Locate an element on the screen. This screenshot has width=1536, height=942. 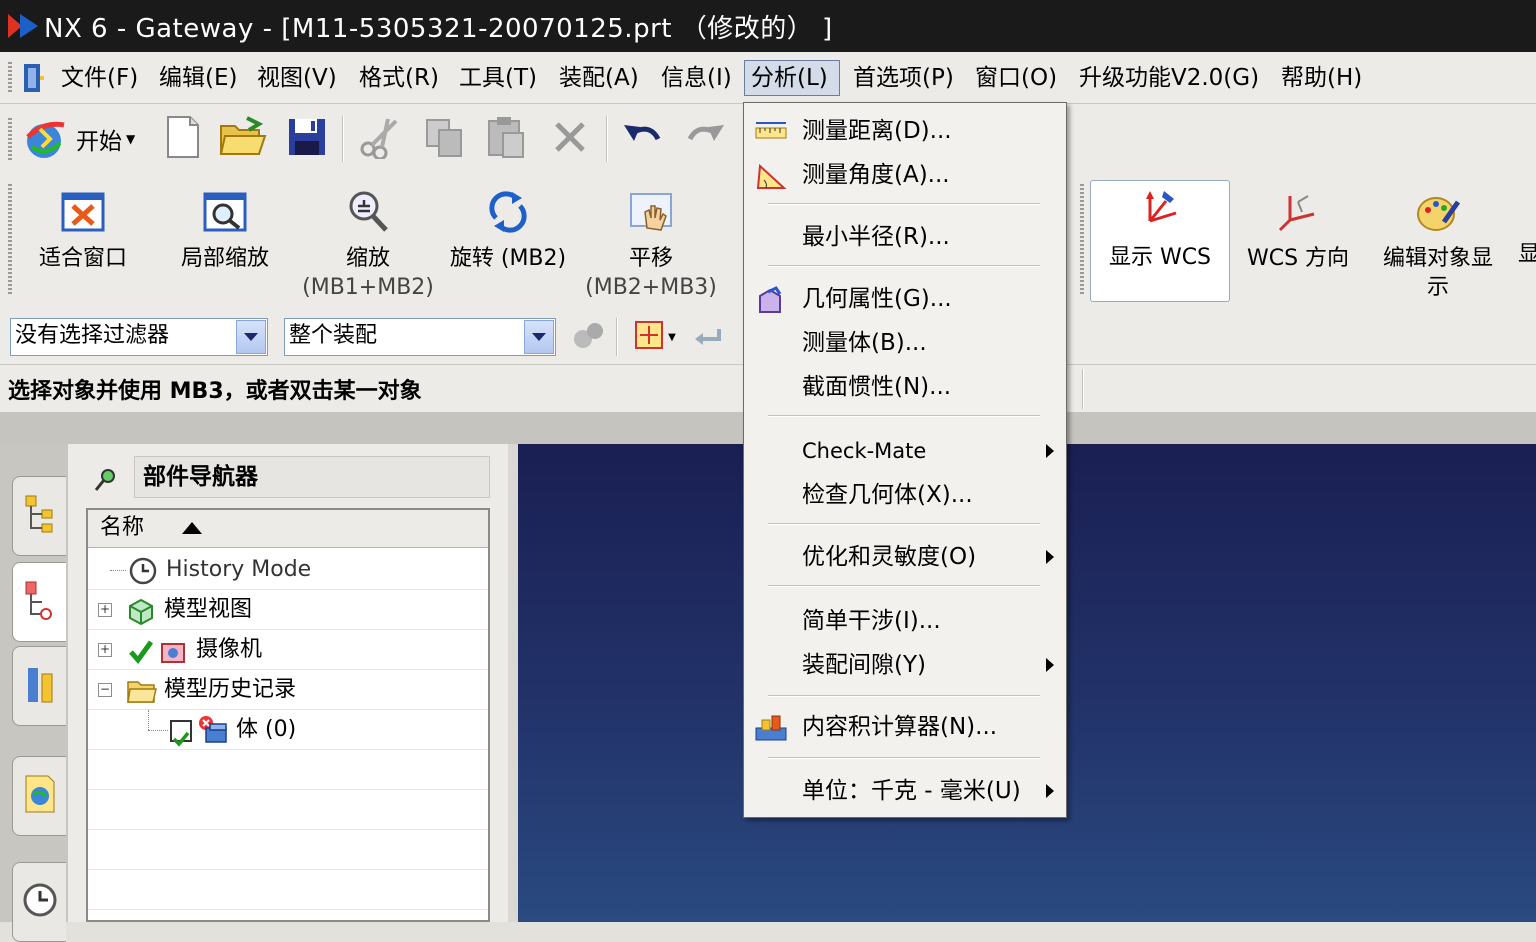
menu-item-check-mate: Check-Mate is located at coordinates (905, 451).